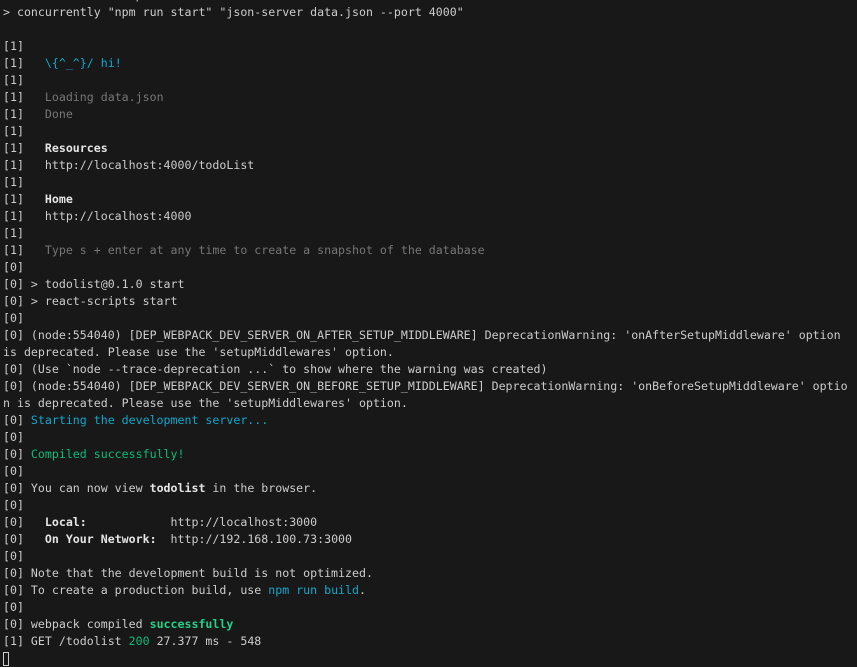 Image resolution: width=857 pixels, height=667 pixels. Describe the element at coordinates (83, 63) in the screenshot. I see `terminal-text: \{^_^}/ hi!` at that location.